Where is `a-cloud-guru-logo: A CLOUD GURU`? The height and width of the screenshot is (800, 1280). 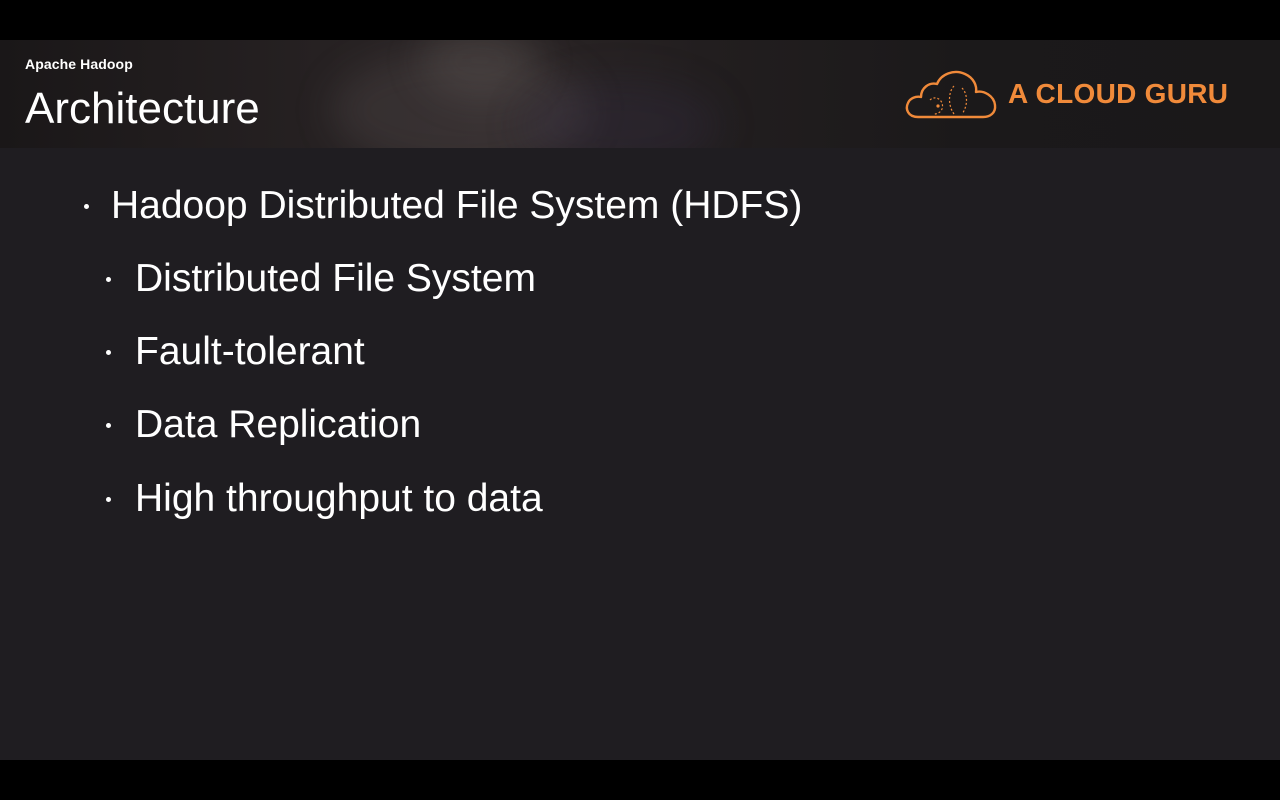
a-cloud-guru-logo: A CLOUD GURU is located at coordinates (1074, 94).